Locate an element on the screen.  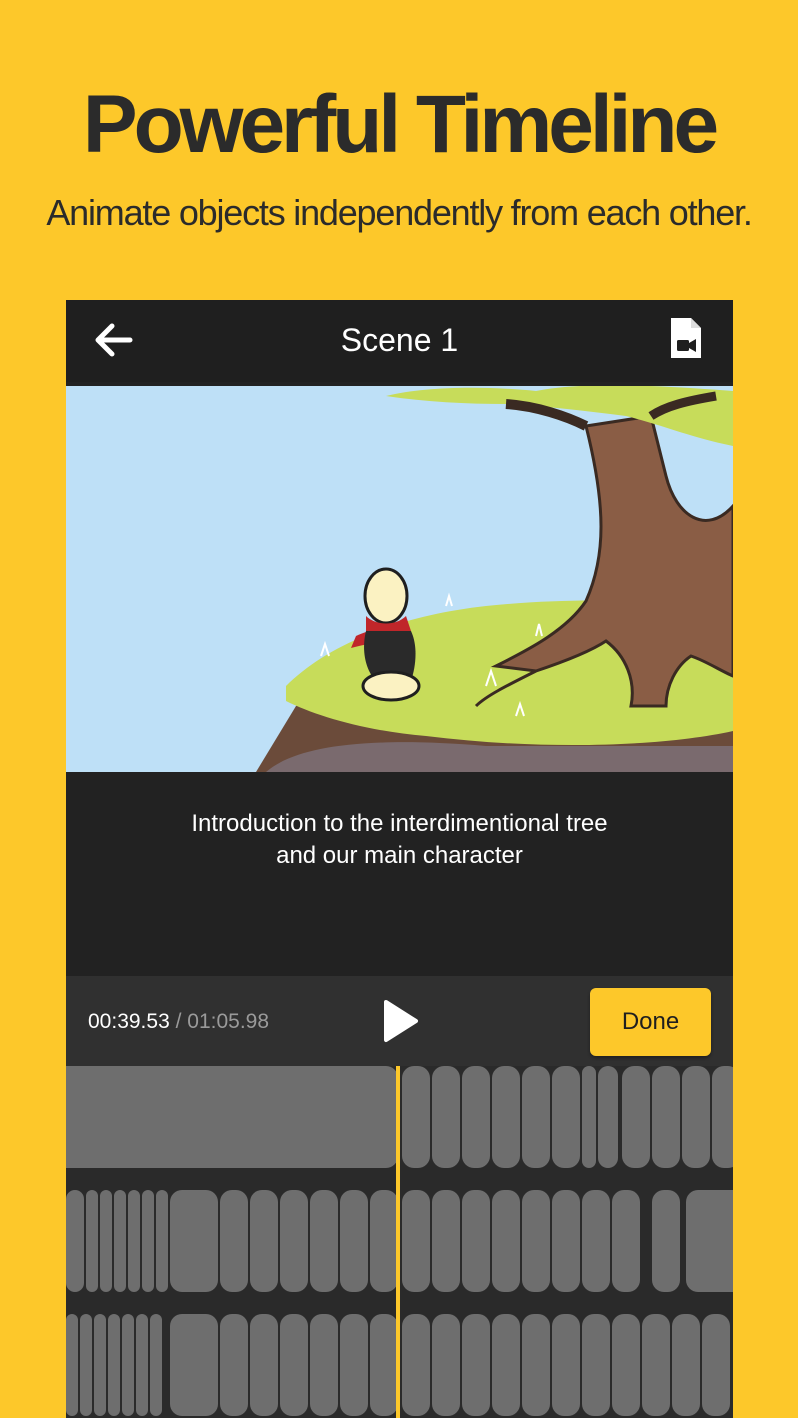
playback-controls: 00:39.53 / 01:05.98 Done is located at coordinates (399, 1021).